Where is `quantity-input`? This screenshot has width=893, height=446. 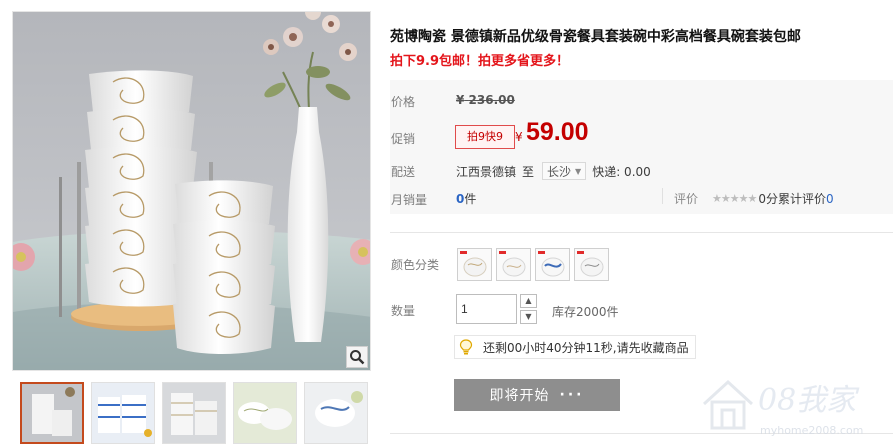
quantity-input is located at coordinates (486, 309).